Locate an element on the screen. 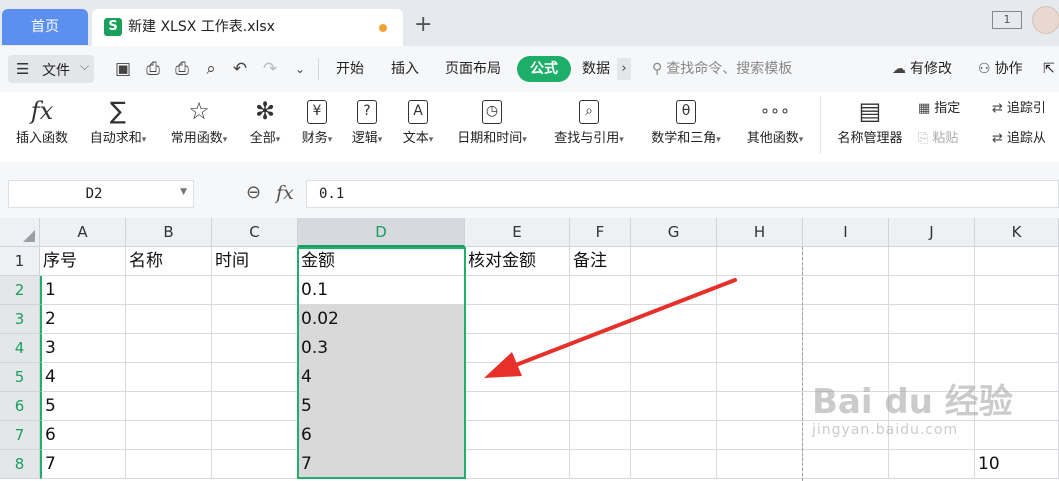 Image resolution: width=1059 pixels, height=481 pixels. date-time-button: ◷ 日期和时间▾ is located at coordinates (492, 125).